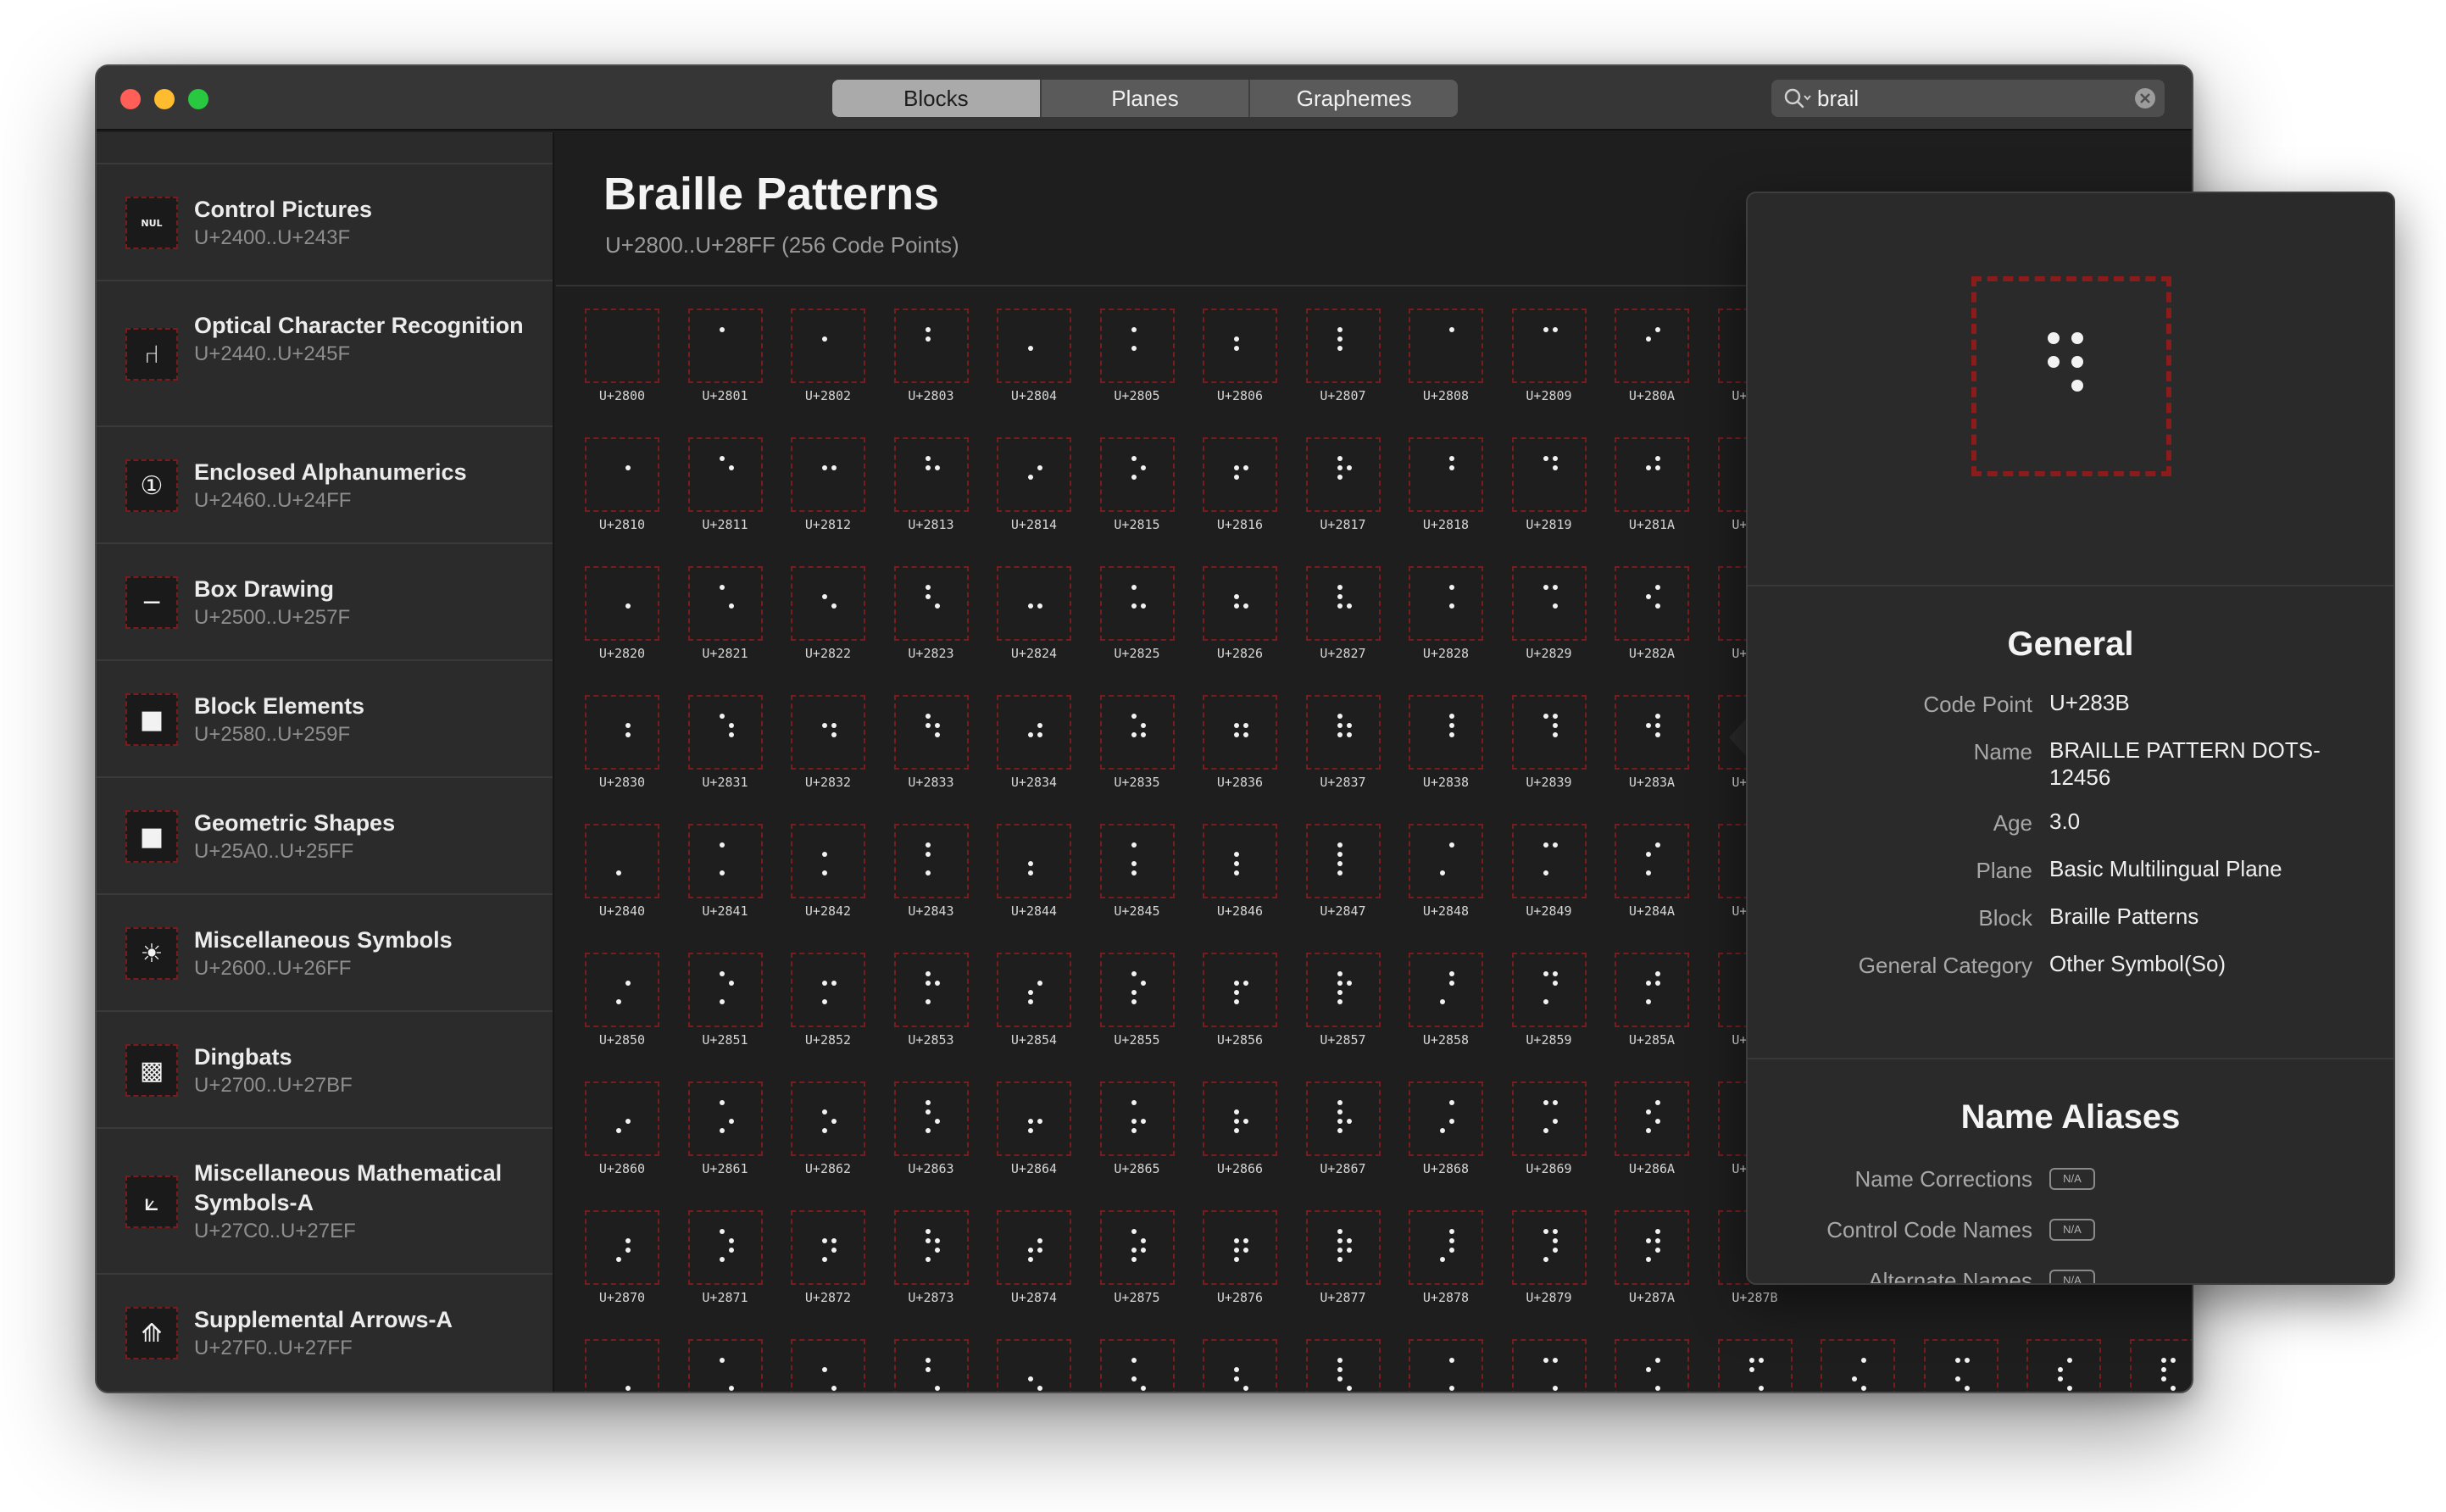 The height and width of the screenshot is (1512, 2446). What do you see at coordinates (1238, 1366) in the screenshot?
I see `glyph-cell: U+2886` at bounding box center [1238, 1366].